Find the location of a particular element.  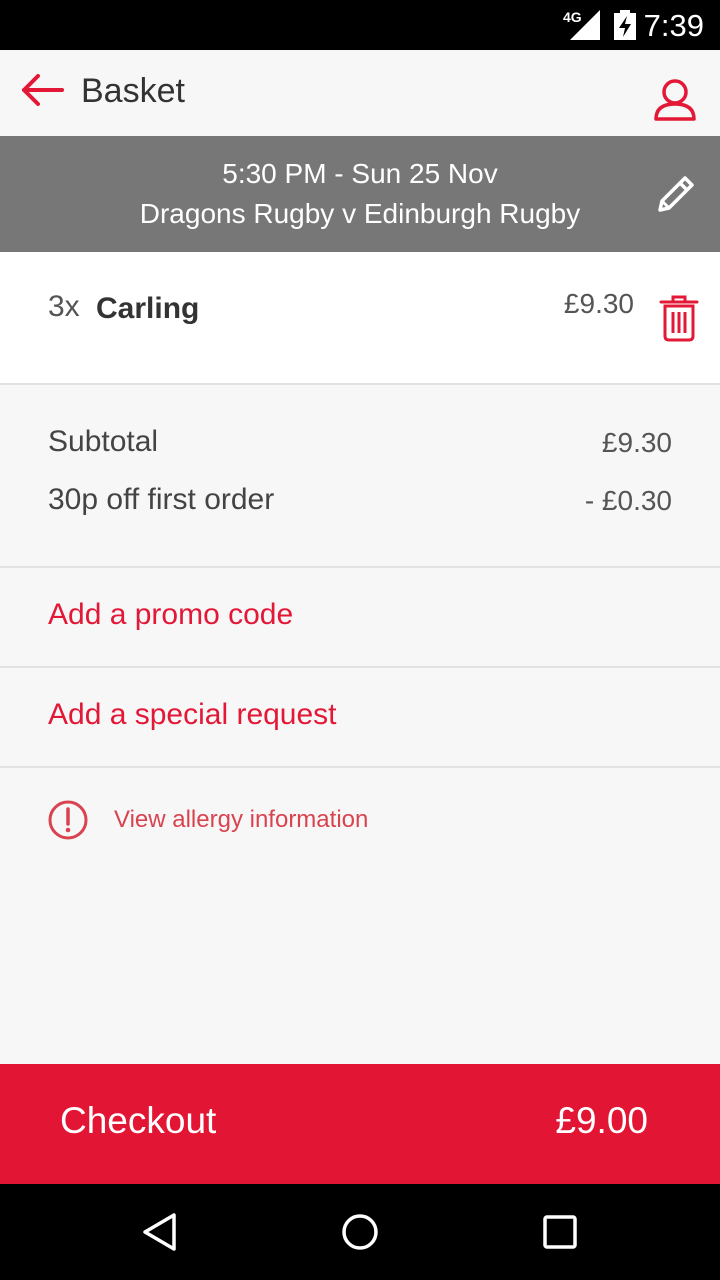

subtotal-value: £9.30 is located at coordinates (636, 442).